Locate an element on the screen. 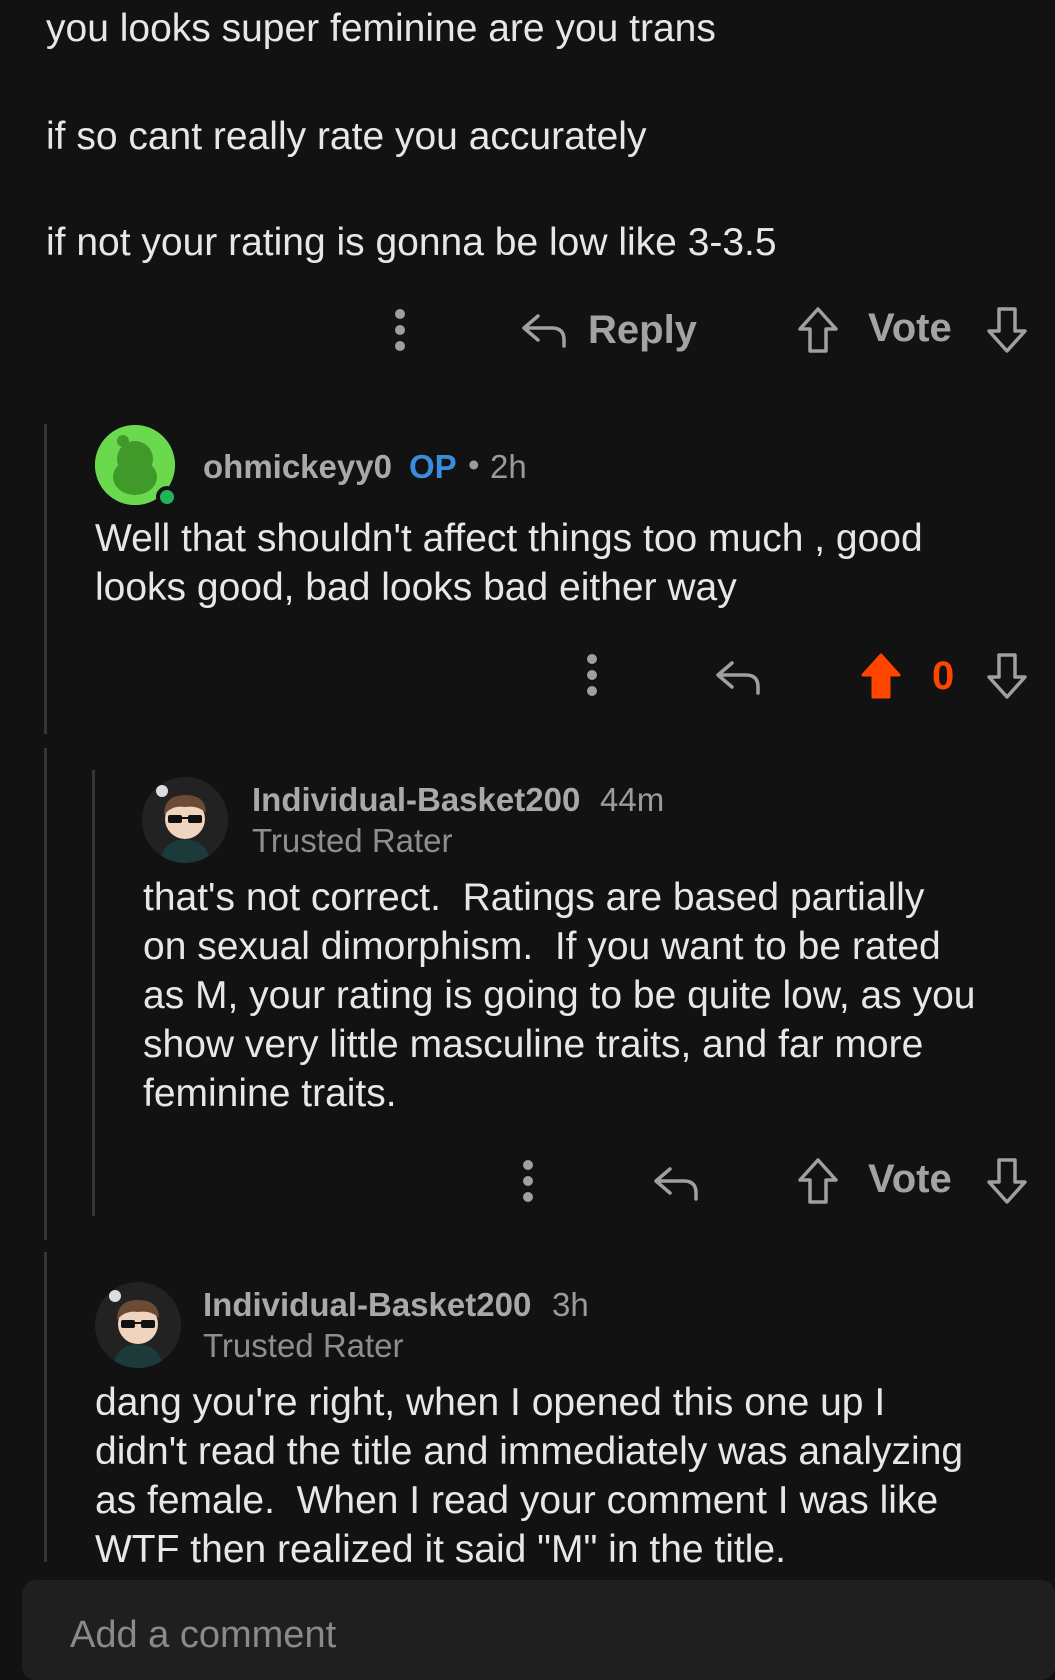  reply-label: Reply is located at coordinates (642, 329).